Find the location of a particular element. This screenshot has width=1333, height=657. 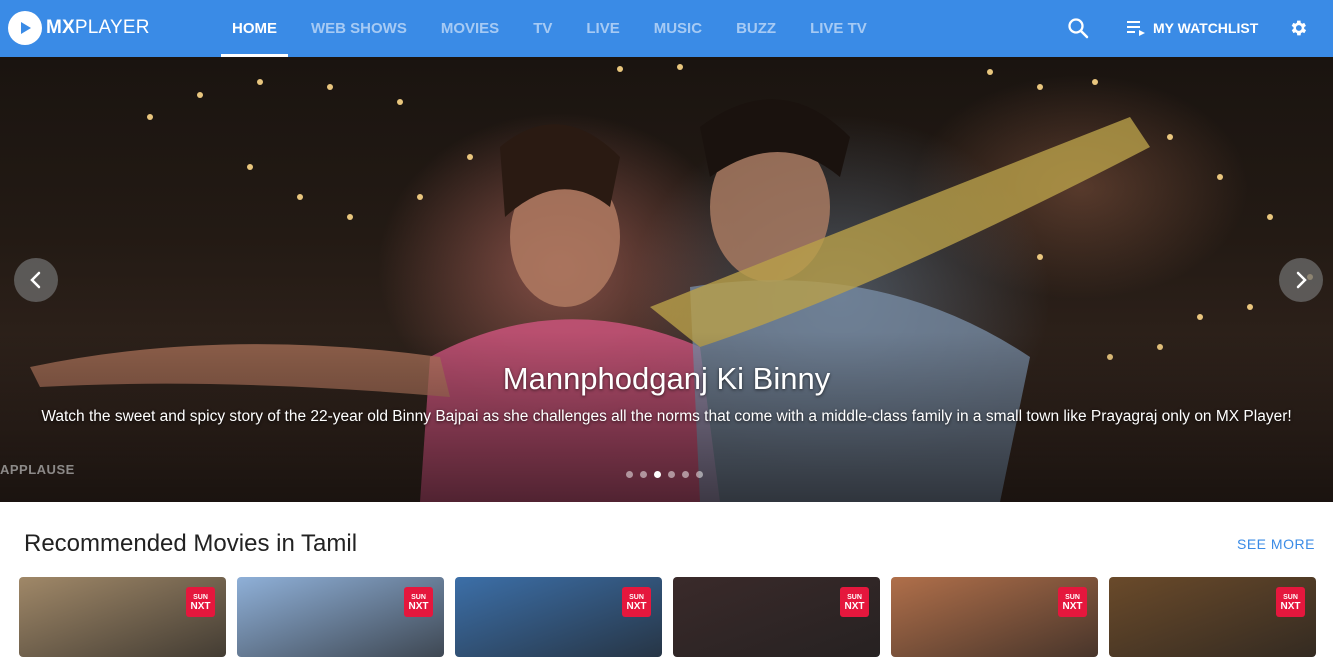

carousel-prev-button is located at coordinates (36, 280).